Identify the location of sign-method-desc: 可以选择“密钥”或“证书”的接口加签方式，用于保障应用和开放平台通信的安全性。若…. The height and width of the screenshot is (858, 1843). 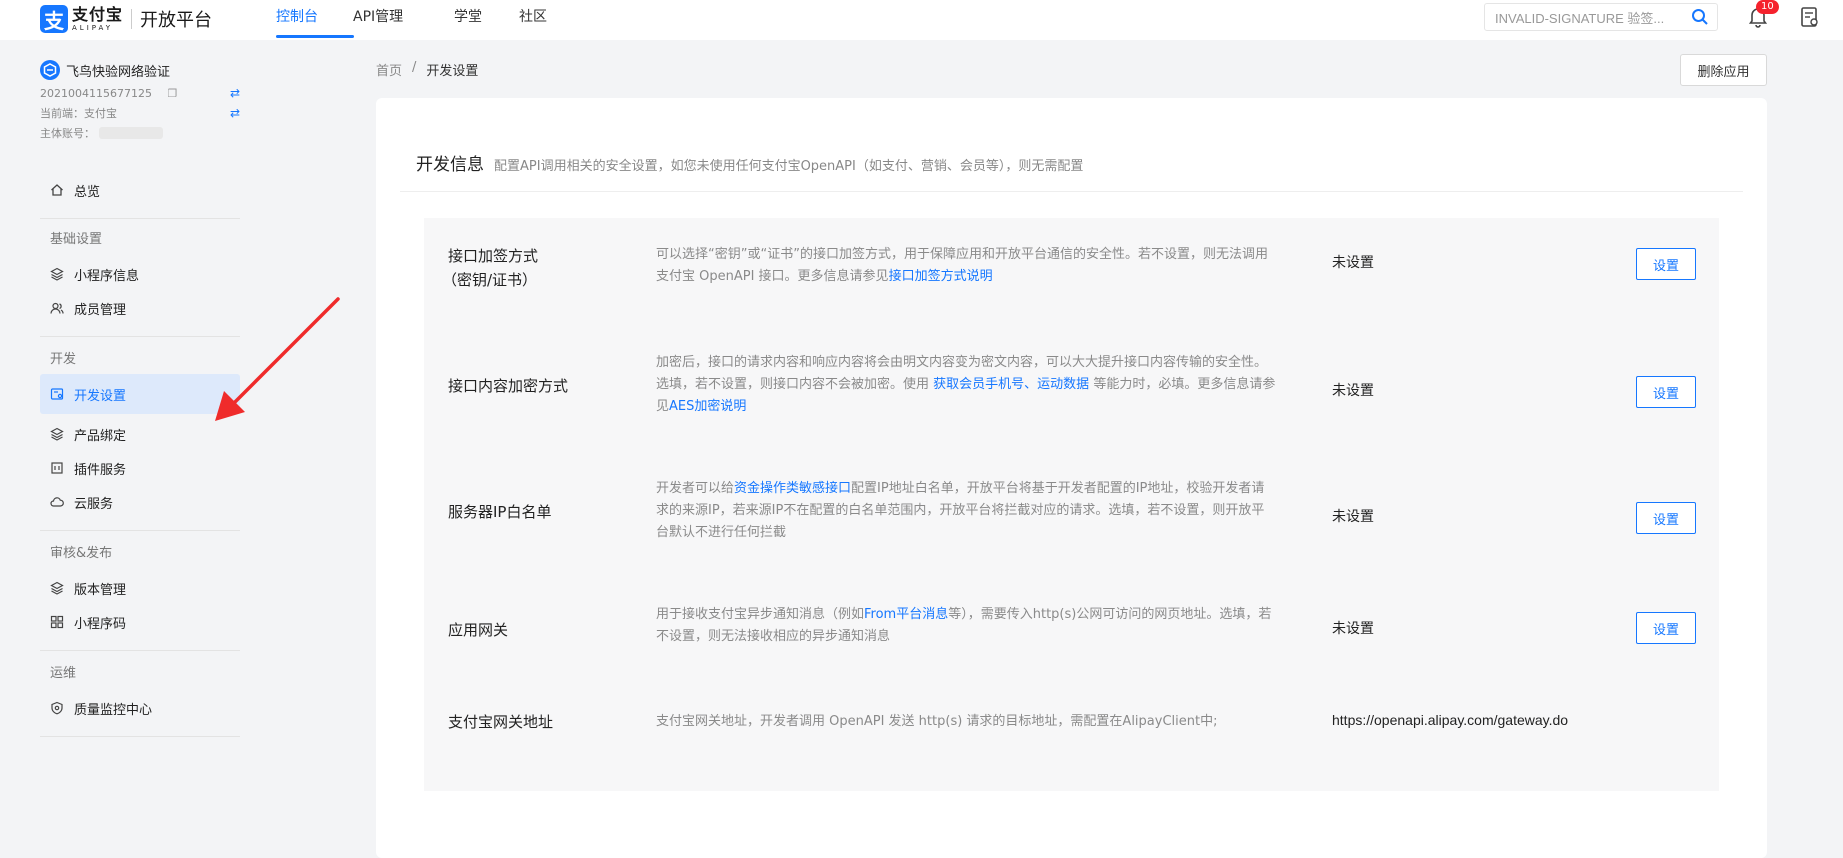
(962, 265).